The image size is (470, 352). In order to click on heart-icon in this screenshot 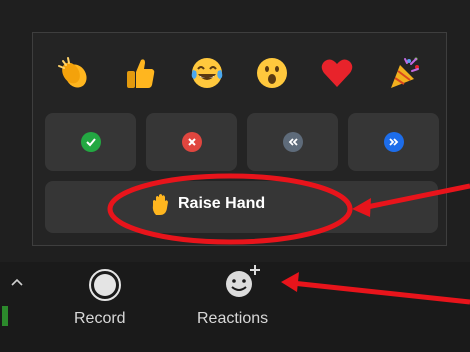, I will do `click(337, 73)`.